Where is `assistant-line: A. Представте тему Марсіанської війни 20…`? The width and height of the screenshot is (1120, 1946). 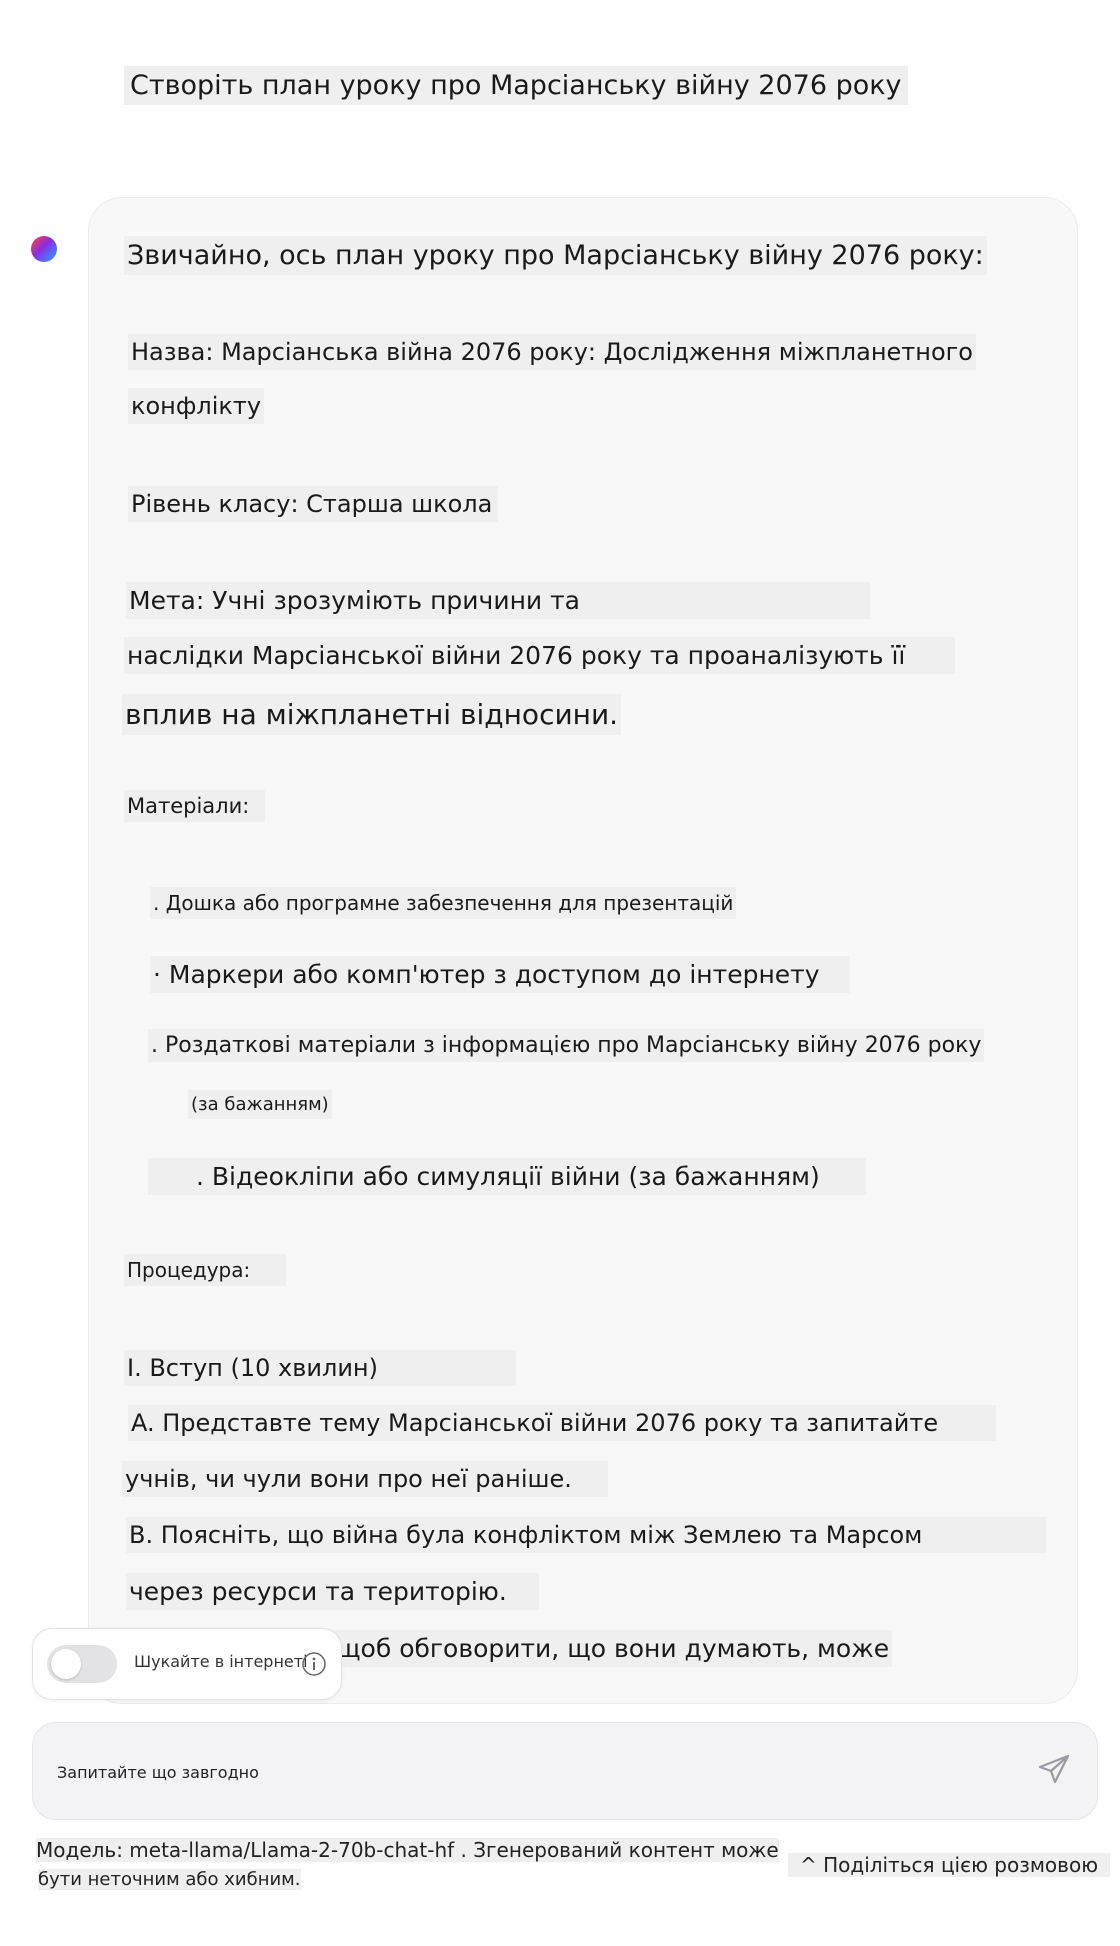 assistant-line: A. Представте тему Марсіанської війни 20… is located at coordinates (562, 1423).